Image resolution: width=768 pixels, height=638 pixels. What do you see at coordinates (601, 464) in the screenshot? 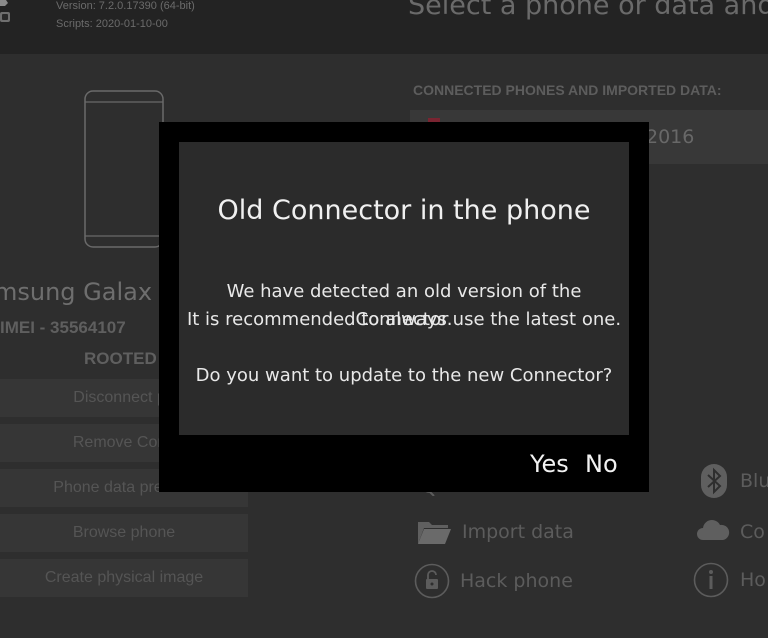
I see `no-button: No` at bounding box center [601, 464].